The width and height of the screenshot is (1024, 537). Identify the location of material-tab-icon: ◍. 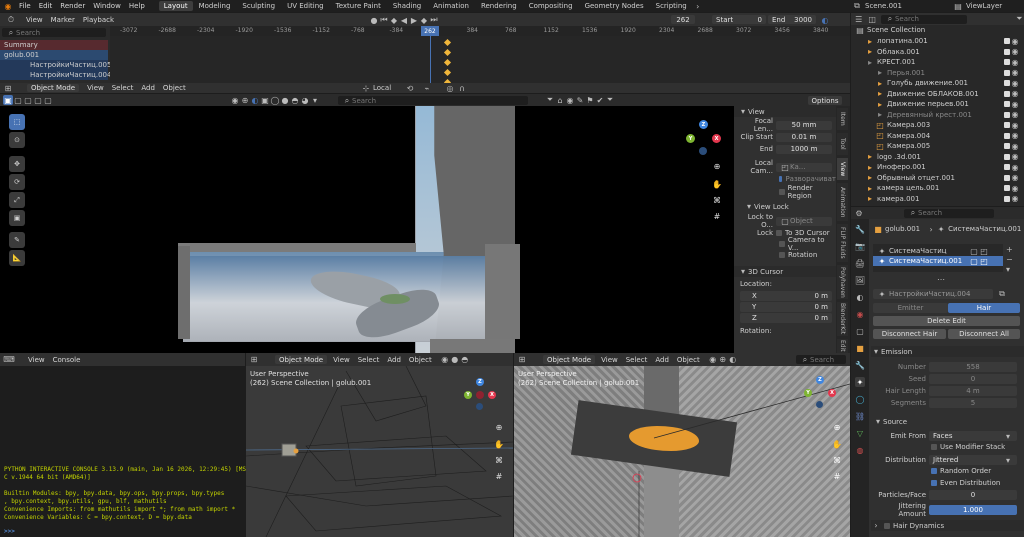
(860, 450).